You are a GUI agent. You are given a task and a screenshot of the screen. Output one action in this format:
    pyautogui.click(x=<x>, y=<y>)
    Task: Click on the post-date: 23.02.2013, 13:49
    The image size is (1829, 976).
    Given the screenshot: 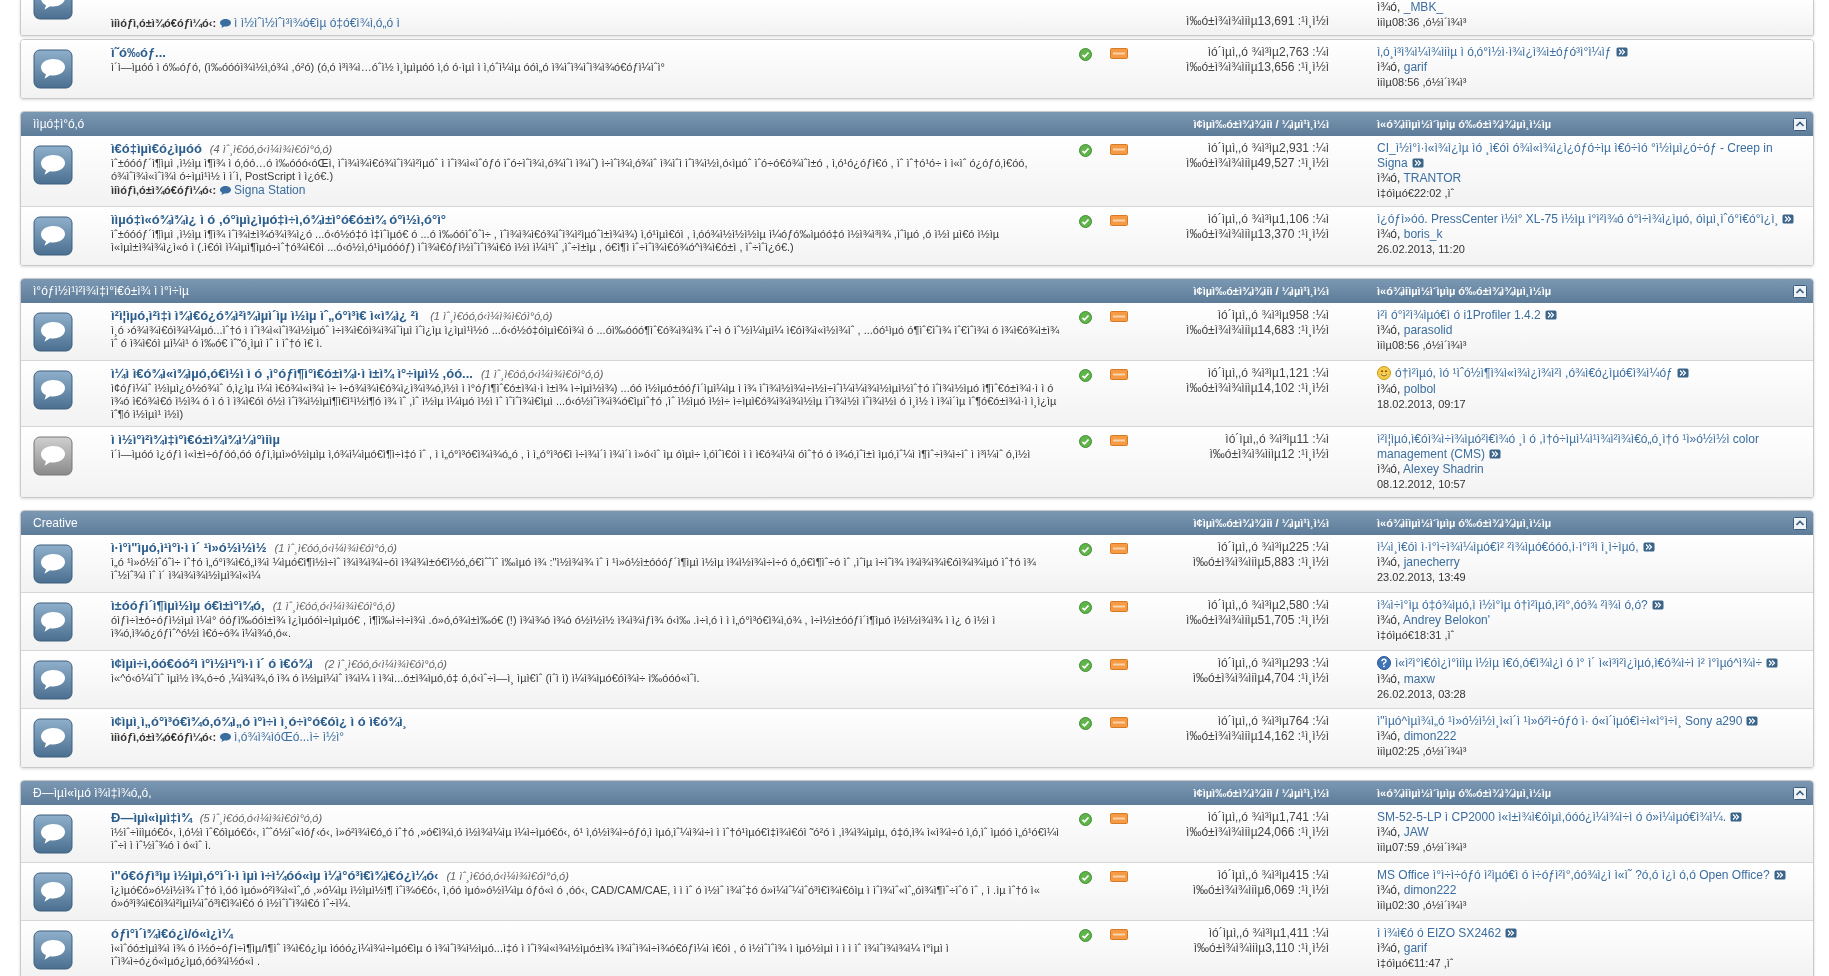 What is the action you would take?
    pyautogui.click(x=1421, y=577)
    